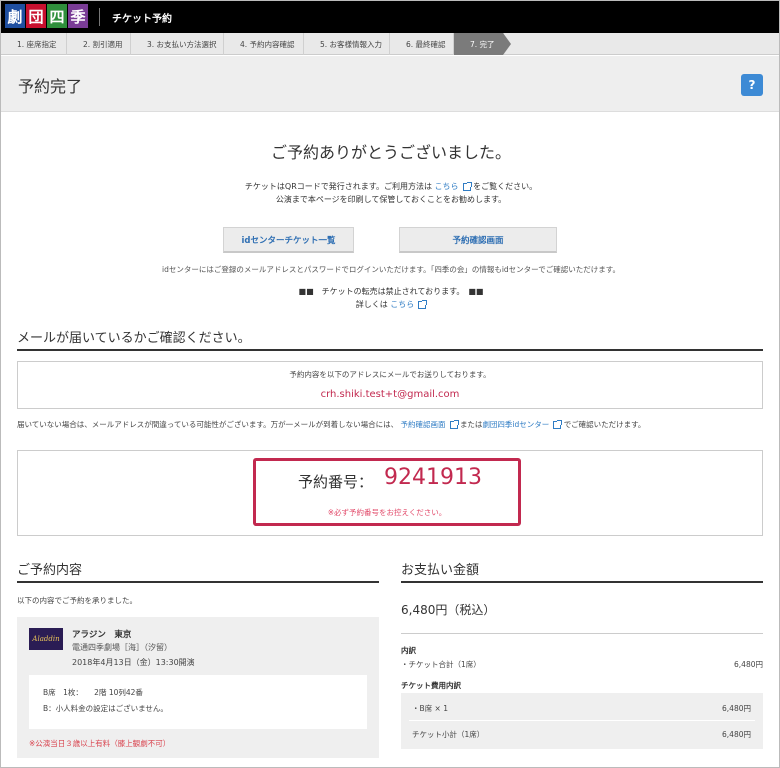 This screenshot has width=780, height=768. Describe the element at coordinates (198, 702) in the screenshot. I see `seat-box` at that location.